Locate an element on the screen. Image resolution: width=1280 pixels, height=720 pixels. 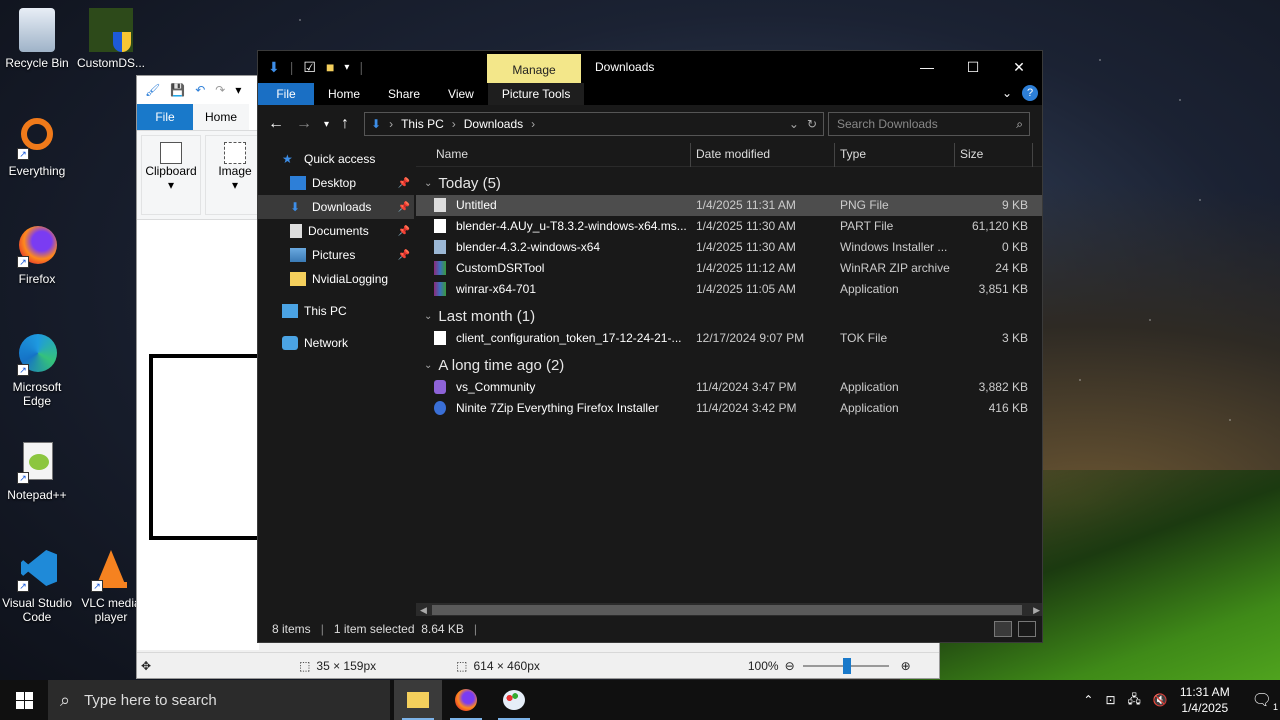
address-dropdown-icon: ⌄ is located at coordinates (794, 124).